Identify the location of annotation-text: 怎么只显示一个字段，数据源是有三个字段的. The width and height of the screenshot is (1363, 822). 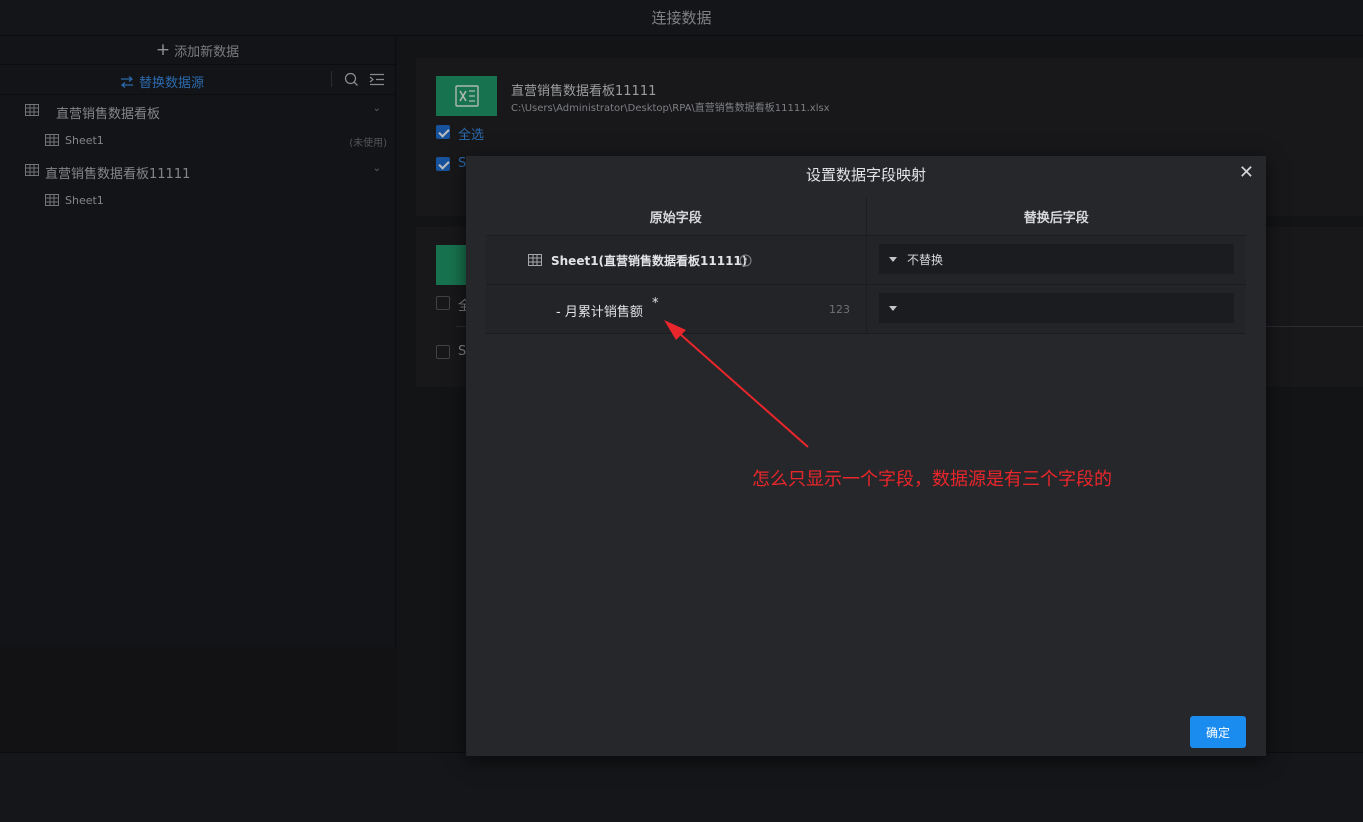
(932, 479).